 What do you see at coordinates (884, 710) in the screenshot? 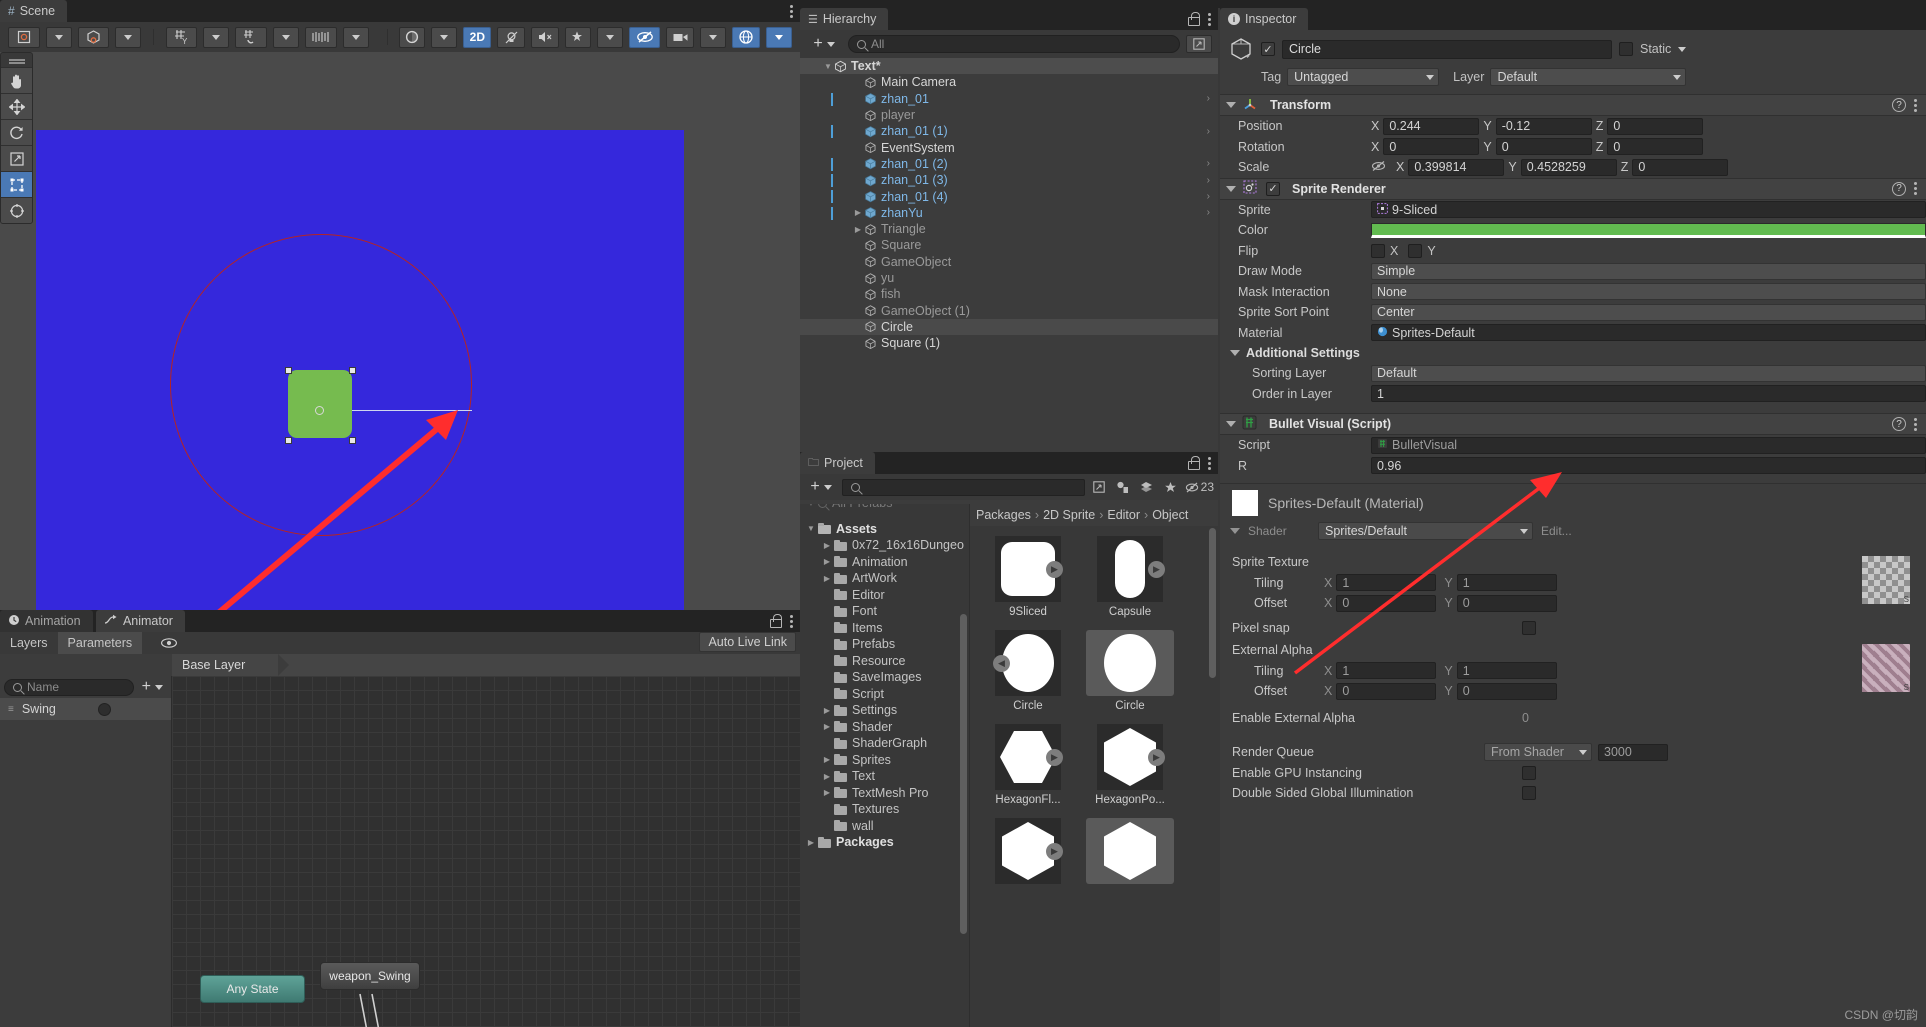
I see `project-tree-row-settings: ▶ Settings` at bounding box center [884, 710].